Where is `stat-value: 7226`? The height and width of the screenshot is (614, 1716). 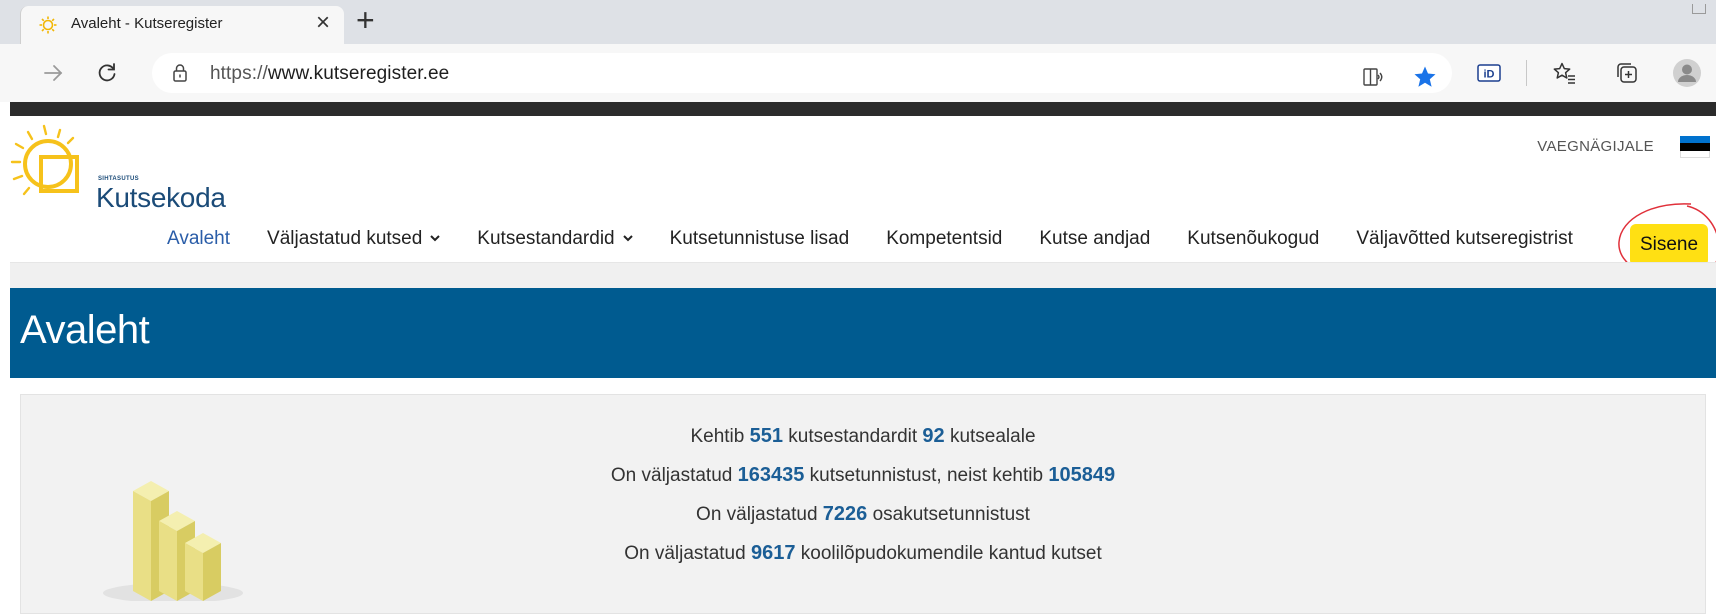 stat-value: 7226 is located at coordinates (845, 514).